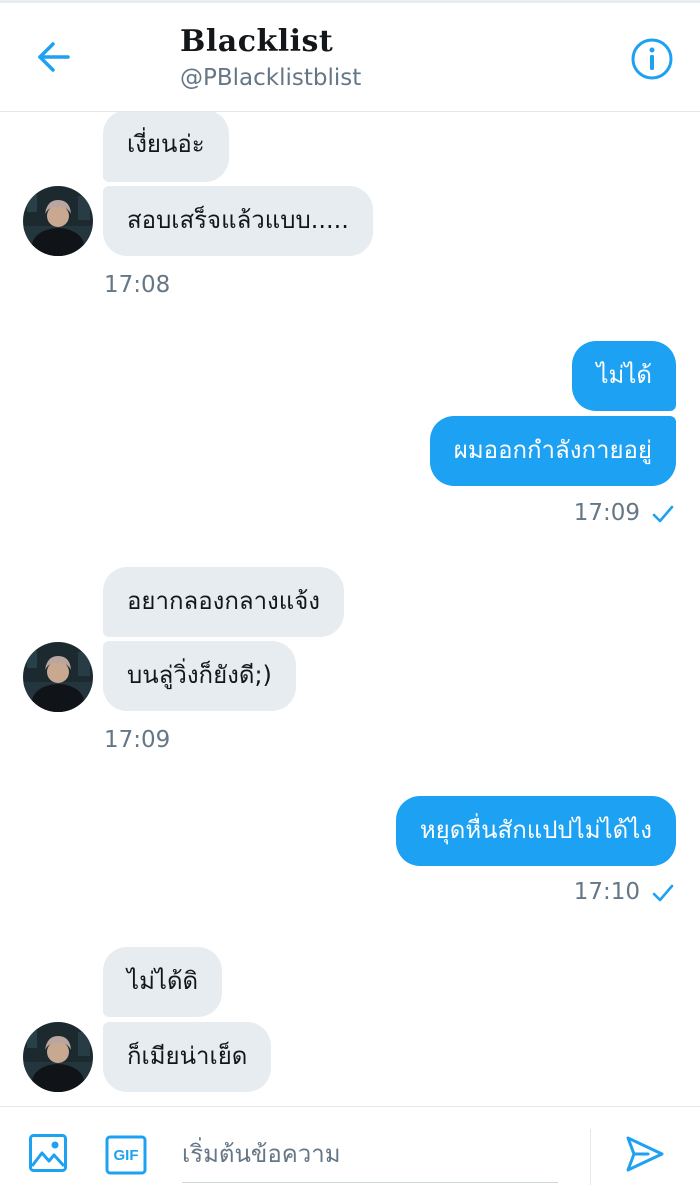  What do you see at coordinates (590, 1157) in the screenshot?
I see `composer-divider` at bounding box center [590, 1157].